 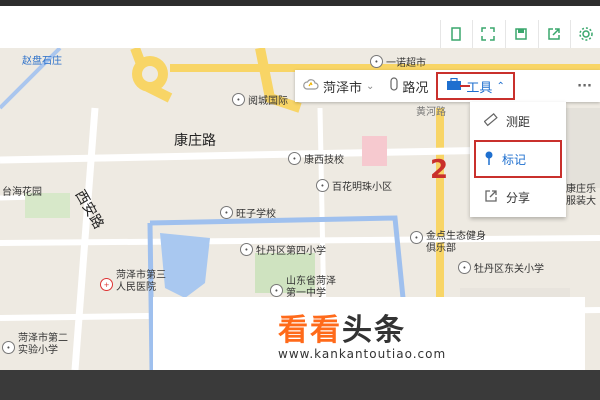 I want to click on watermark-banner: 看看头条 www.kankantoutiao.com, so click(x=369, y=333).